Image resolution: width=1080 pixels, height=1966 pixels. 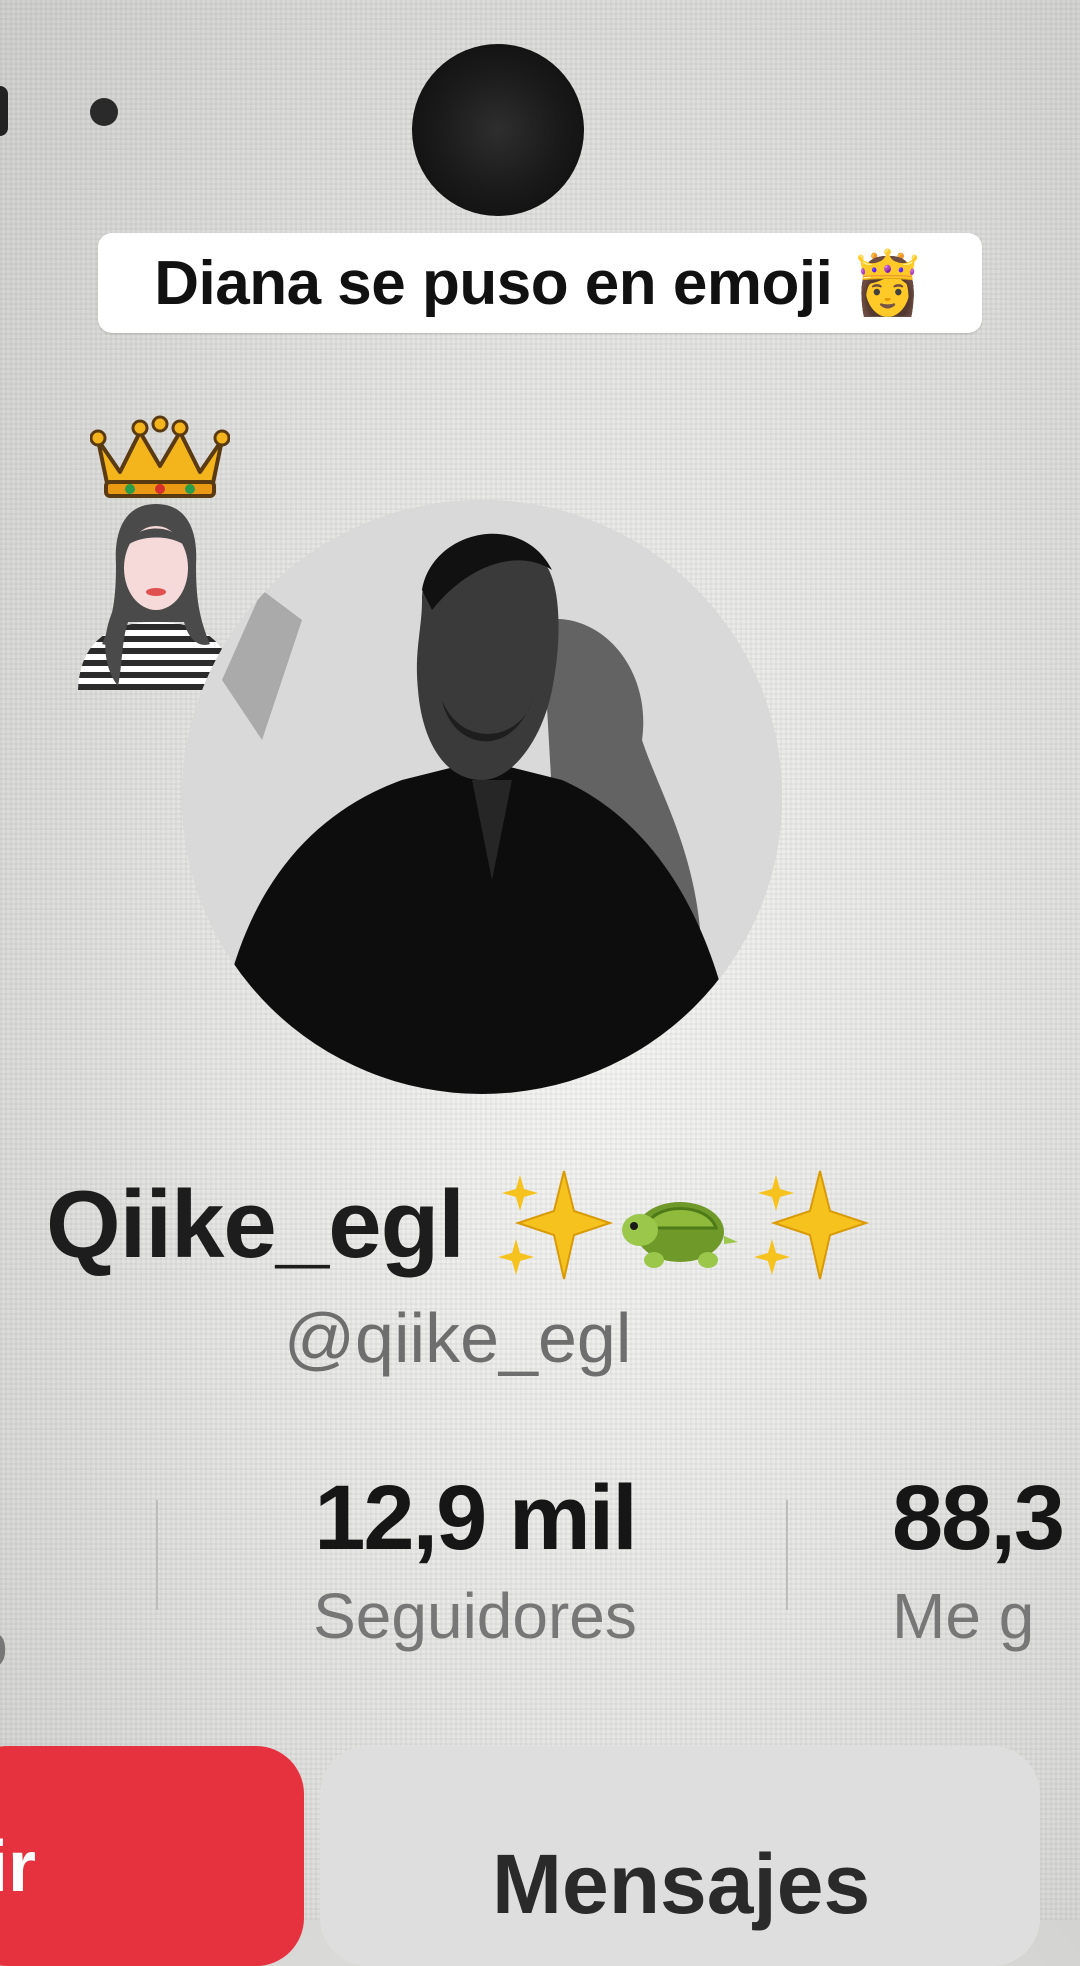 I want to click on status-indicator, so click(x=4, y=111).